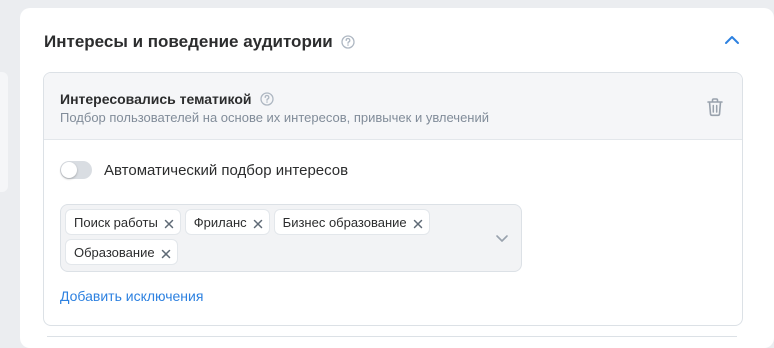 The width and height of the screenshot is (774, 348). I want to click on interest-tag: Фриланс, so click(227, 222).